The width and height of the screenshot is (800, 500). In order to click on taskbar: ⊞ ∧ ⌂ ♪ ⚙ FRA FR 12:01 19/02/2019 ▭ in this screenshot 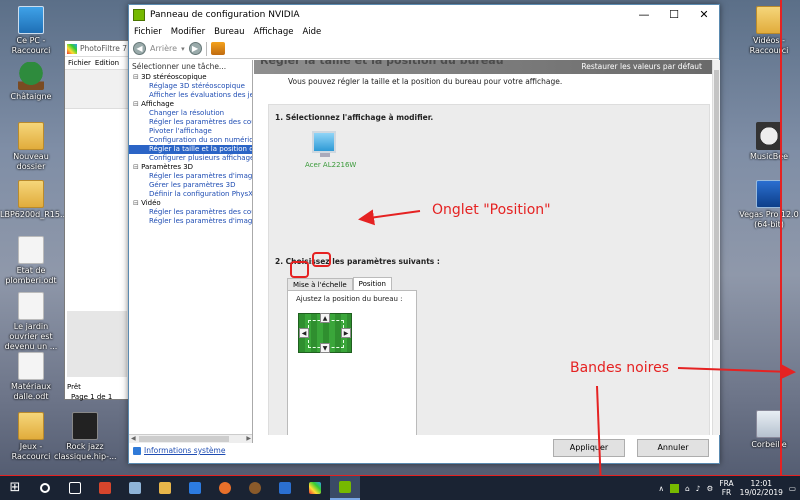, I will do `click(400, 488)`.